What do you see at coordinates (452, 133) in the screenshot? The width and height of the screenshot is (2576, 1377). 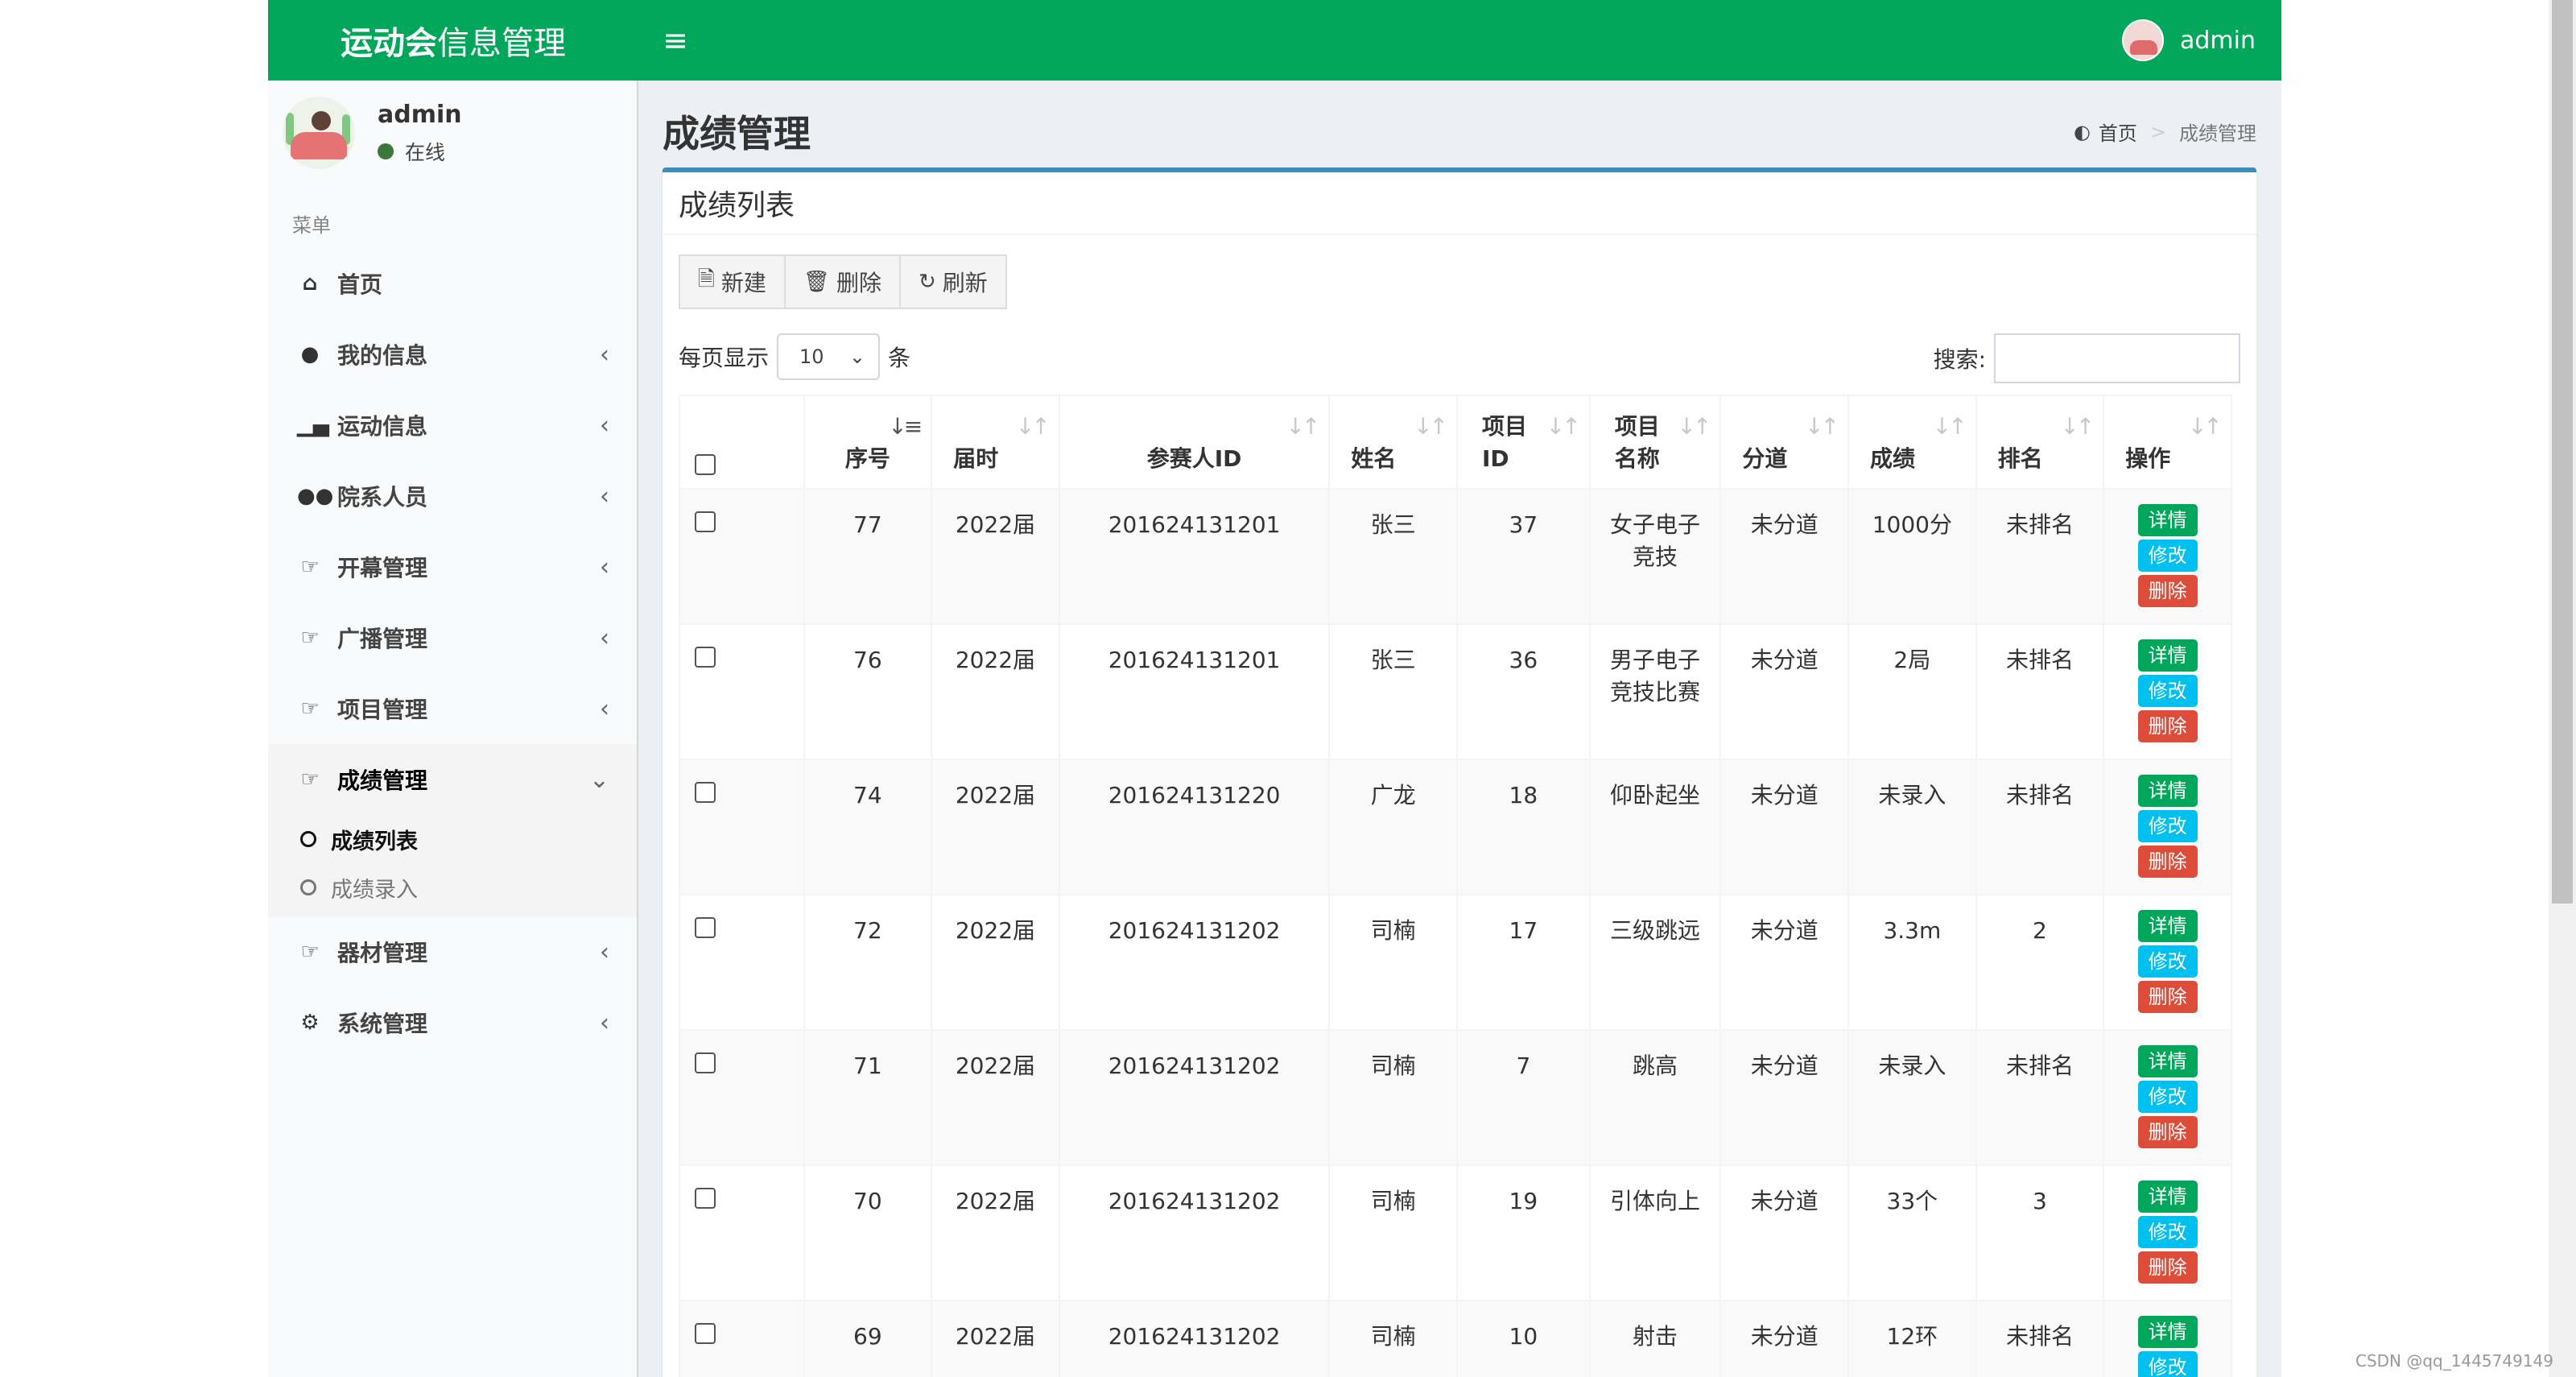 I see `user-panel: admin 在线` at bounding box center [452, 133].